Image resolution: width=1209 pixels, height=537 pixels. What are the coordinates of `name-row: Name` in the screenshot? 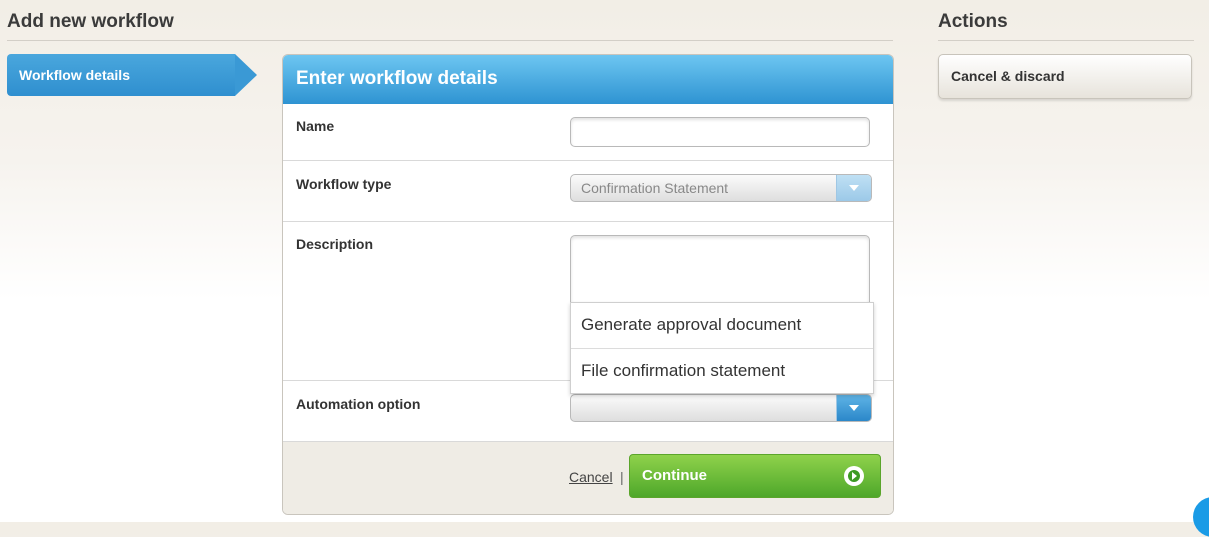 It's located at (588, 132).